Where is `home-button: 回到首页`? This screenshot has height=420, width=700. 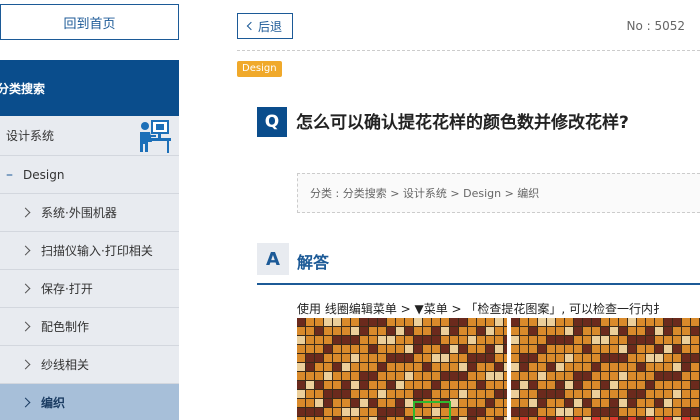 home-button: 回到首页 is located at coordinates (89, 22).